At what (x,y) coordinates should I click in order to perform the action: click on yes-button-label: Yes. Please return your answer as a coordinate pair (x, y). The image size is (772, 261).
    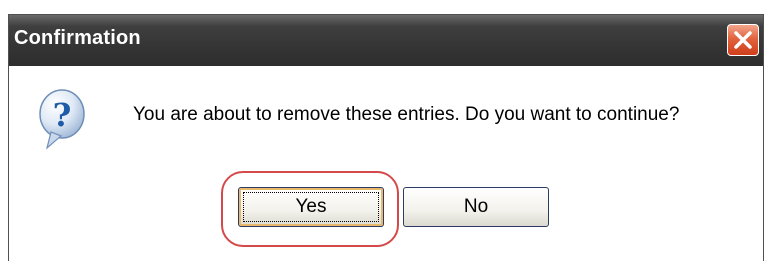
    Looking at the image, I should click on (311, 206).